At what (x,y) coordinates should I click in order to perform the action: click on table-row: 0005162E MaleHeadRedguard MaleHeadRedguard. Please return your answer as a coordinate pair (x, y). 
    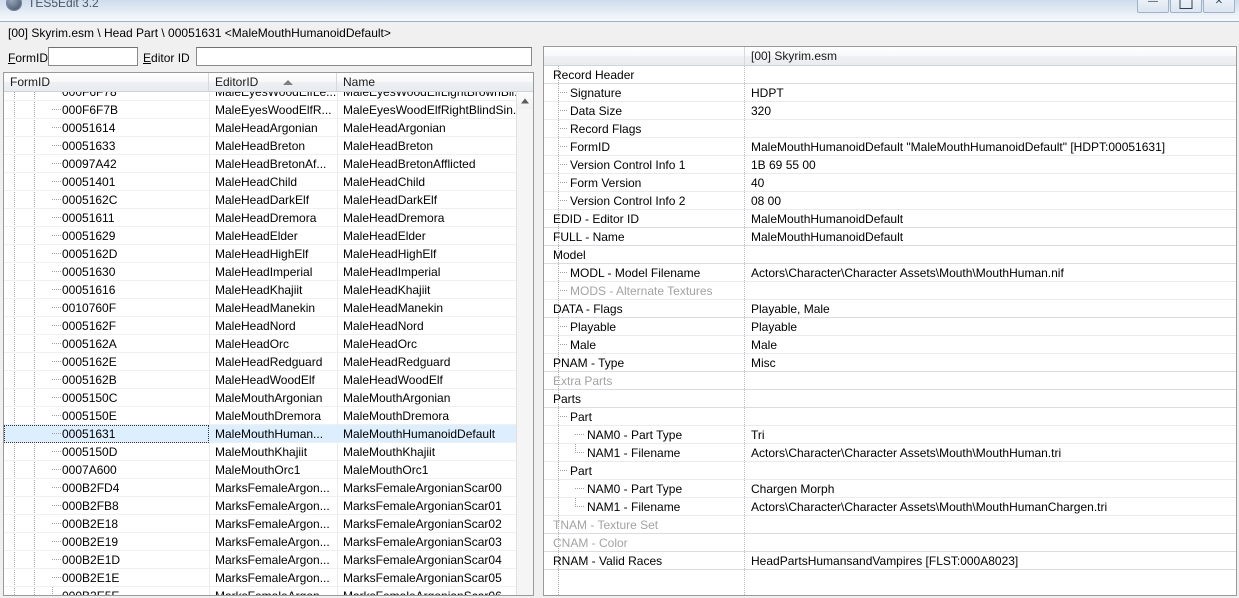
    Looking at the image, I should click on (268, 362).